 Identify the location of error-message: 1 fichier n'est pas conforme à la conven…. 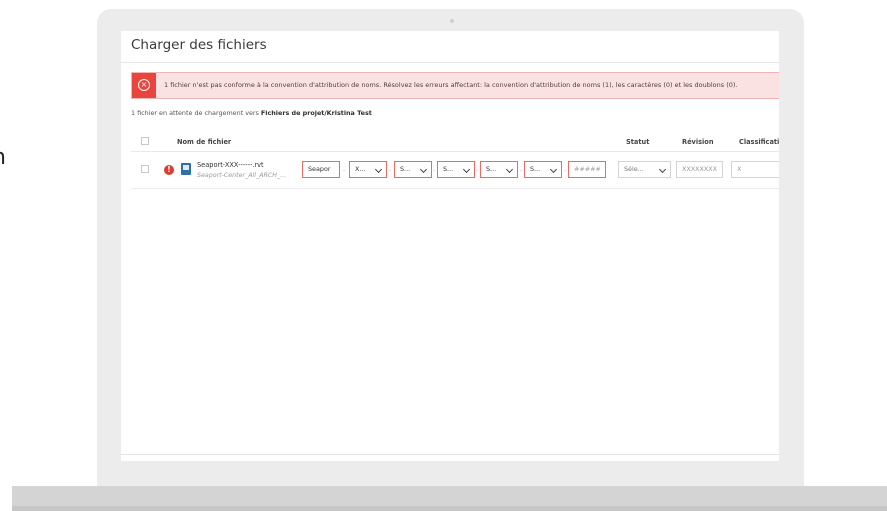
(451, 85).